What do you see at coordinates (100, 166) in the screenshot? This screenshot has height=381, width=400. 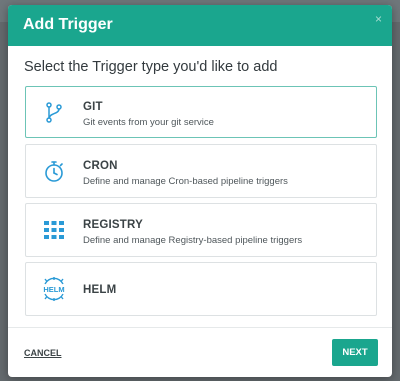 I see `trigger-option-name: CRON` at bounding box center [100, 166].